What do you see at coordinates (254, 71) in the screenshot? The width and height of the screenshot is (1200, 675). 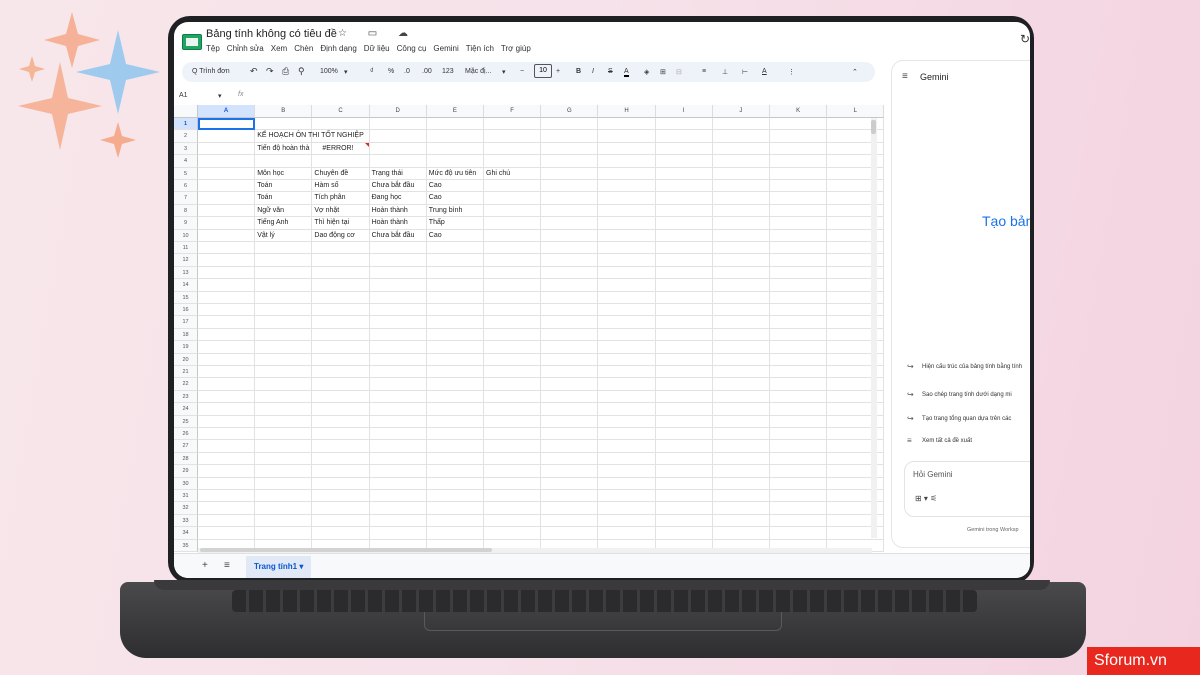 I see `undo-icon: ↶` at bounding box center [254, 71].